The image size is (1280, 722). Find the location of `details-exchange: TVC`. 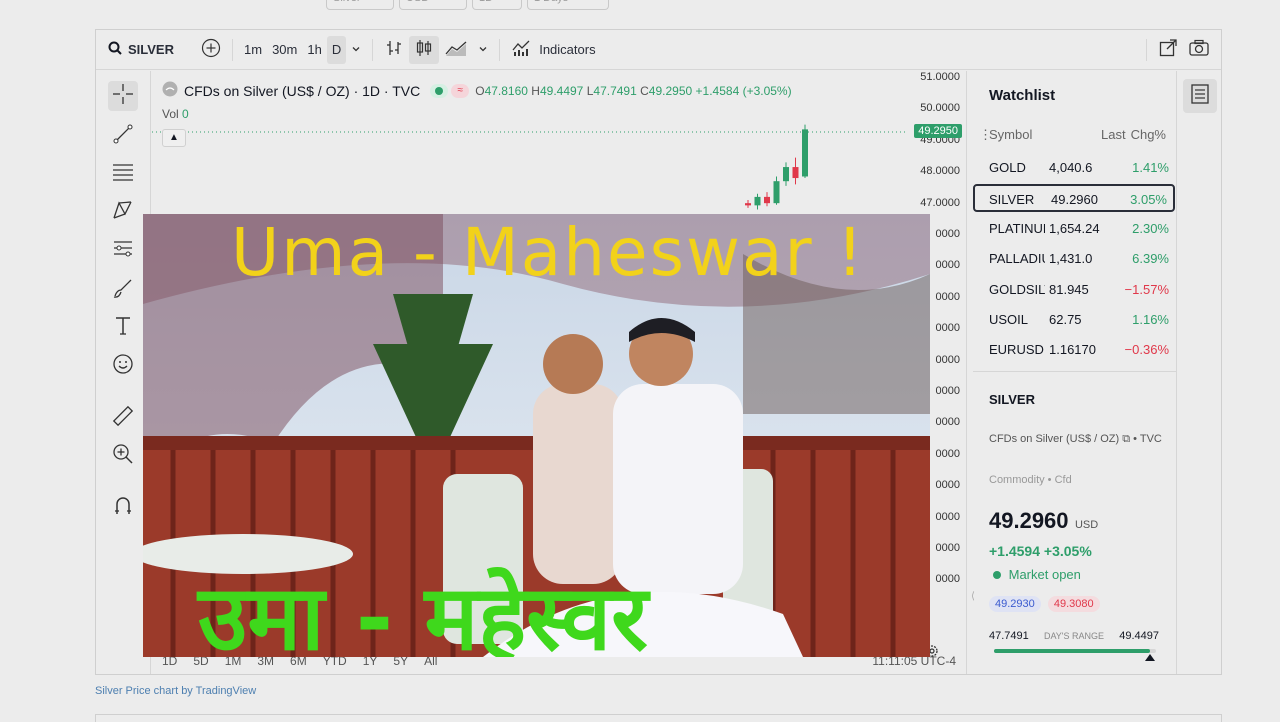

details-exchange: TVC is located at coordinates (1150, 439).